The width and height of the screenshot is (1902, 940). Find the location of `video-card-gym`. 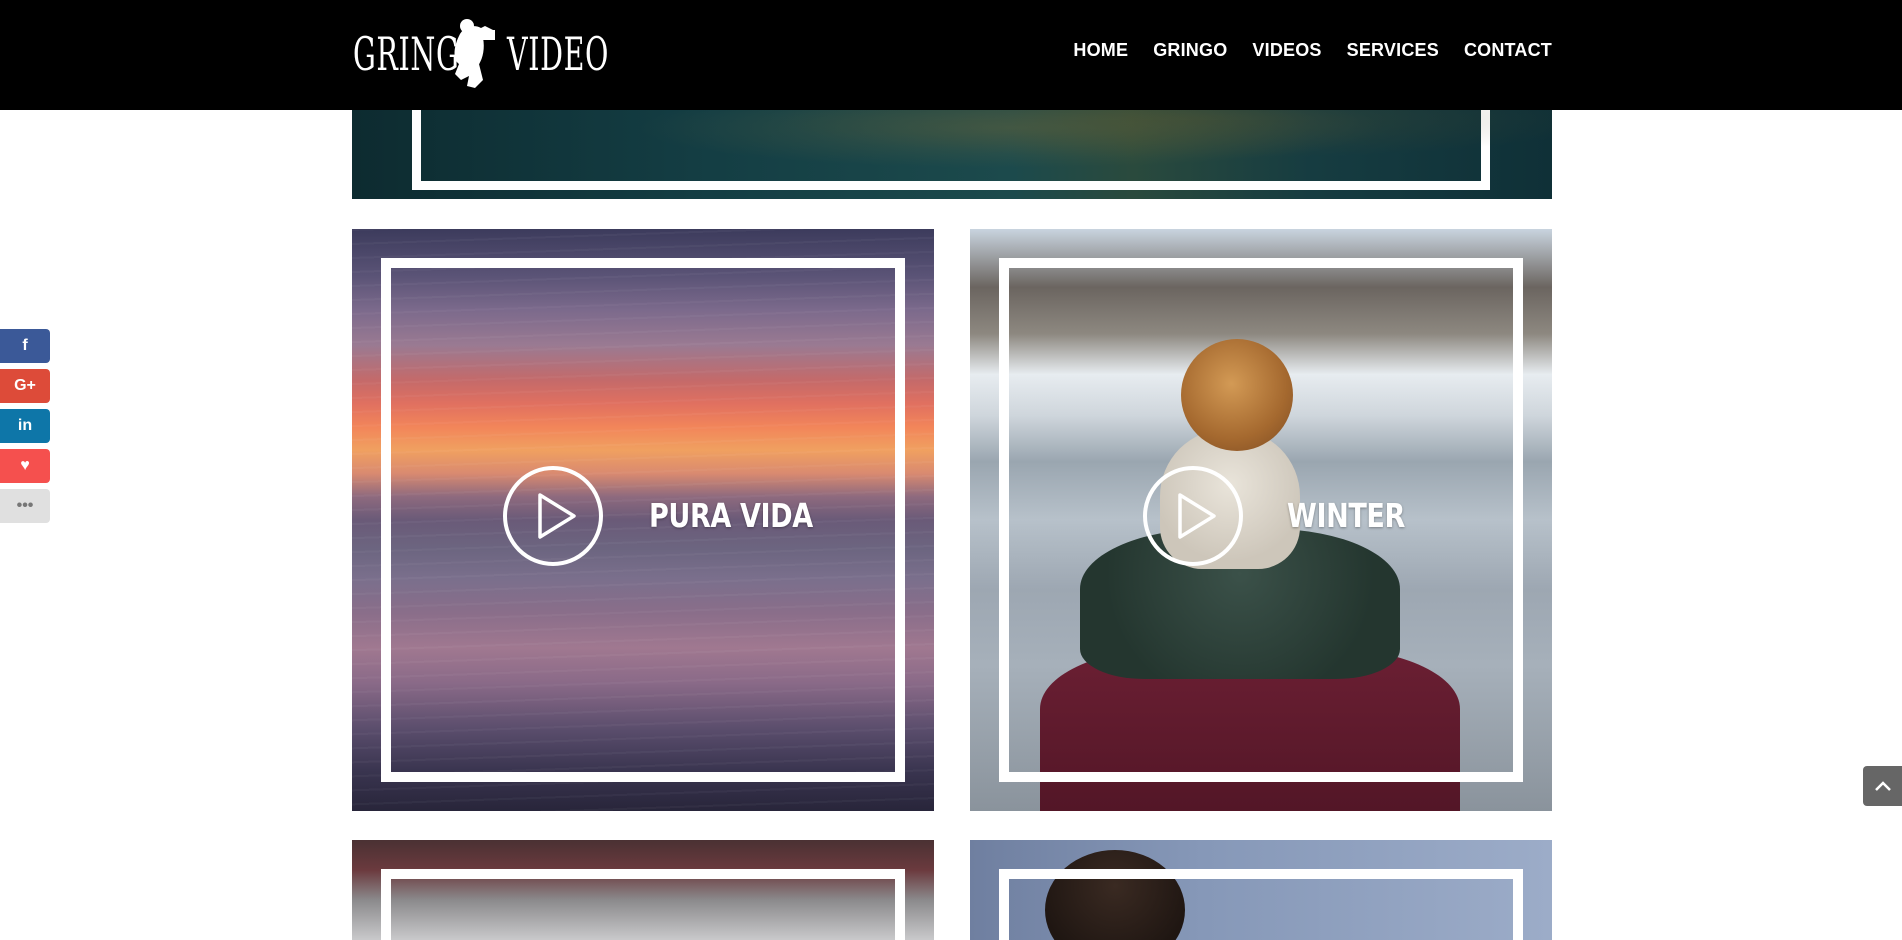

video-card-gym is located at coordinates (643, 890).